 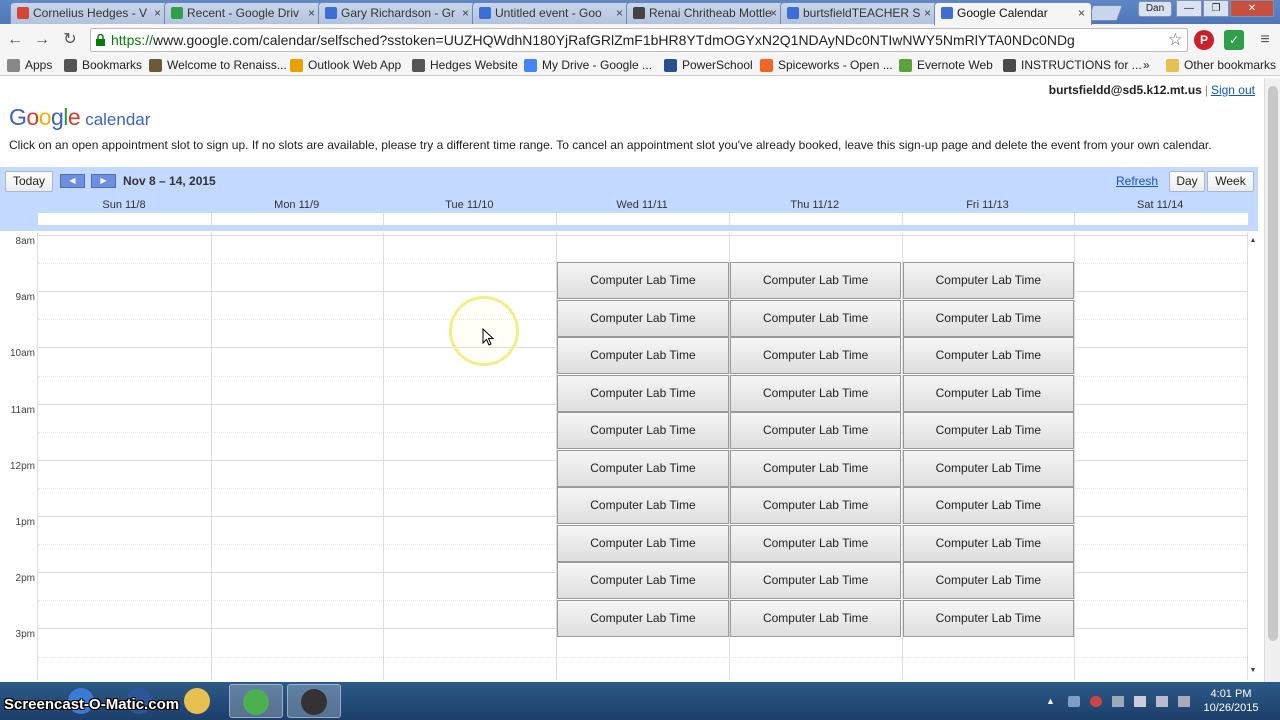 What do you see at coordinates (1216, 8) in the screenshot?
I see `maximize-button: ❐` at bounding box center [1216, 8].